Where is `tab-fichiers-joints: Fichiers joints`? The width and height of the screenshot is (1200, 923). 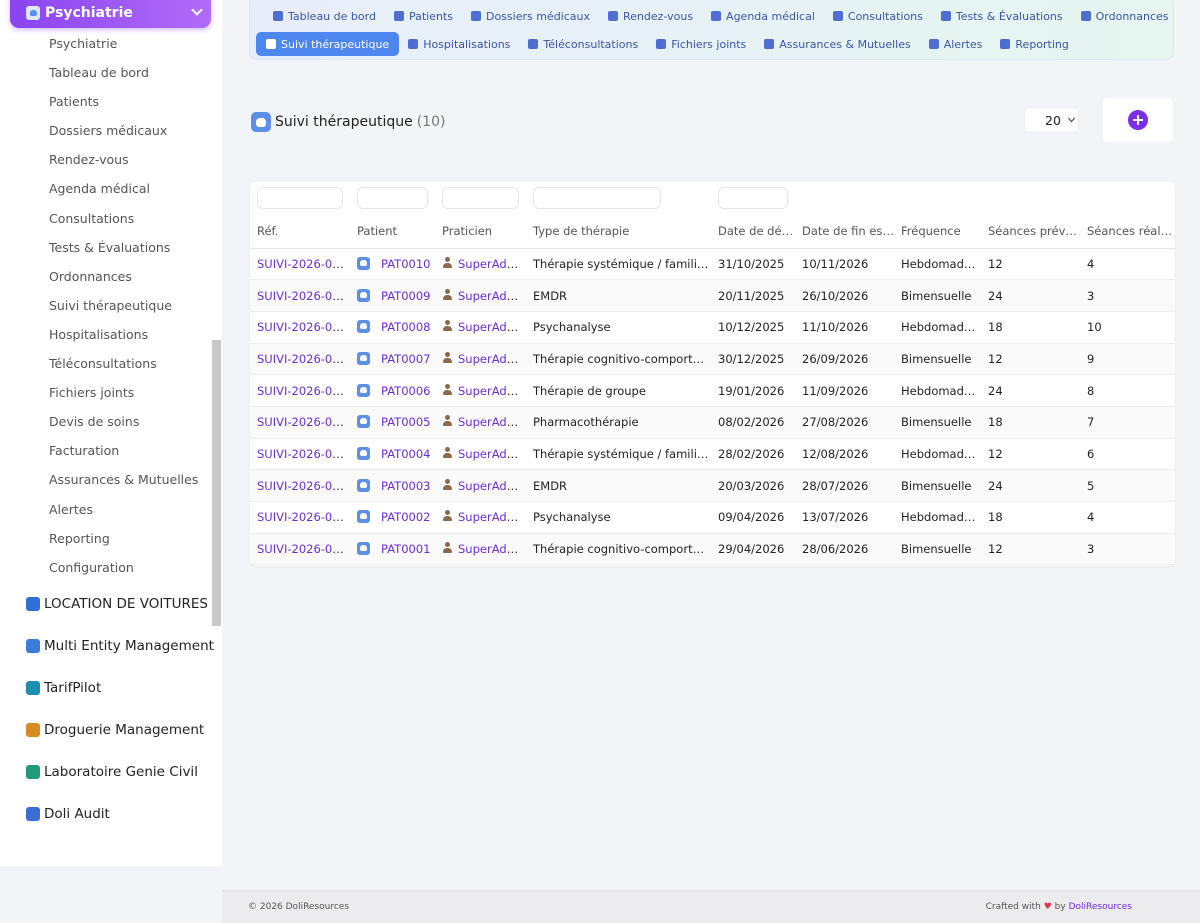
tab-fichiers-joints: Fichiers joints is located at coordinates (701, 44).